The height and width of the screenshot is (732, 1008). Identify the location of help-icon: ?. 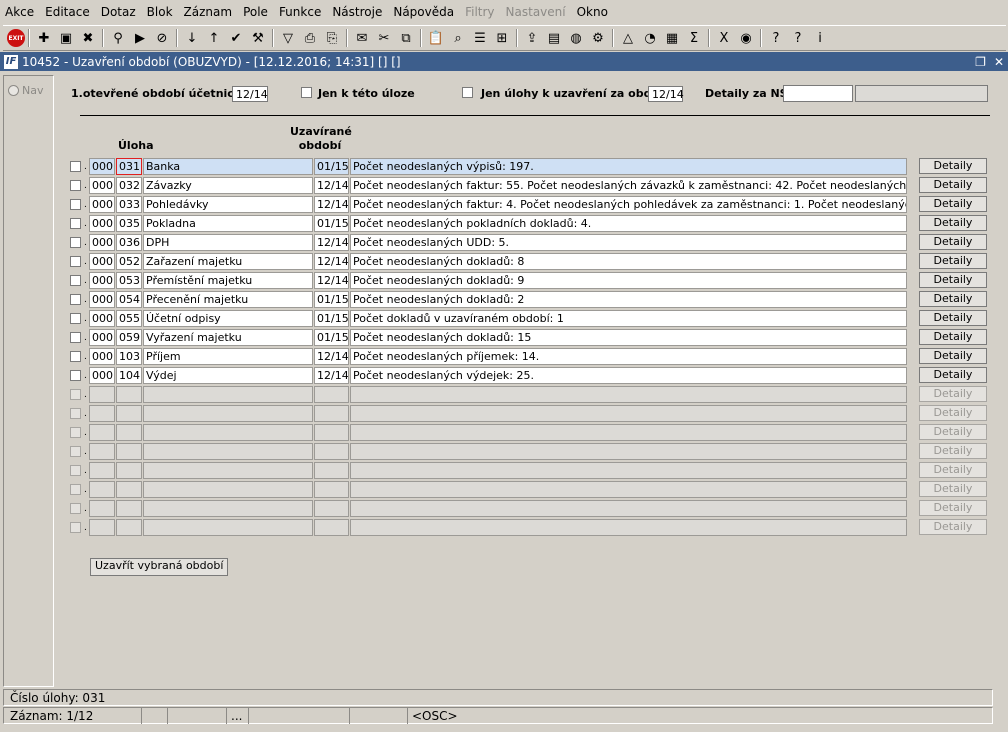
(798, 38).